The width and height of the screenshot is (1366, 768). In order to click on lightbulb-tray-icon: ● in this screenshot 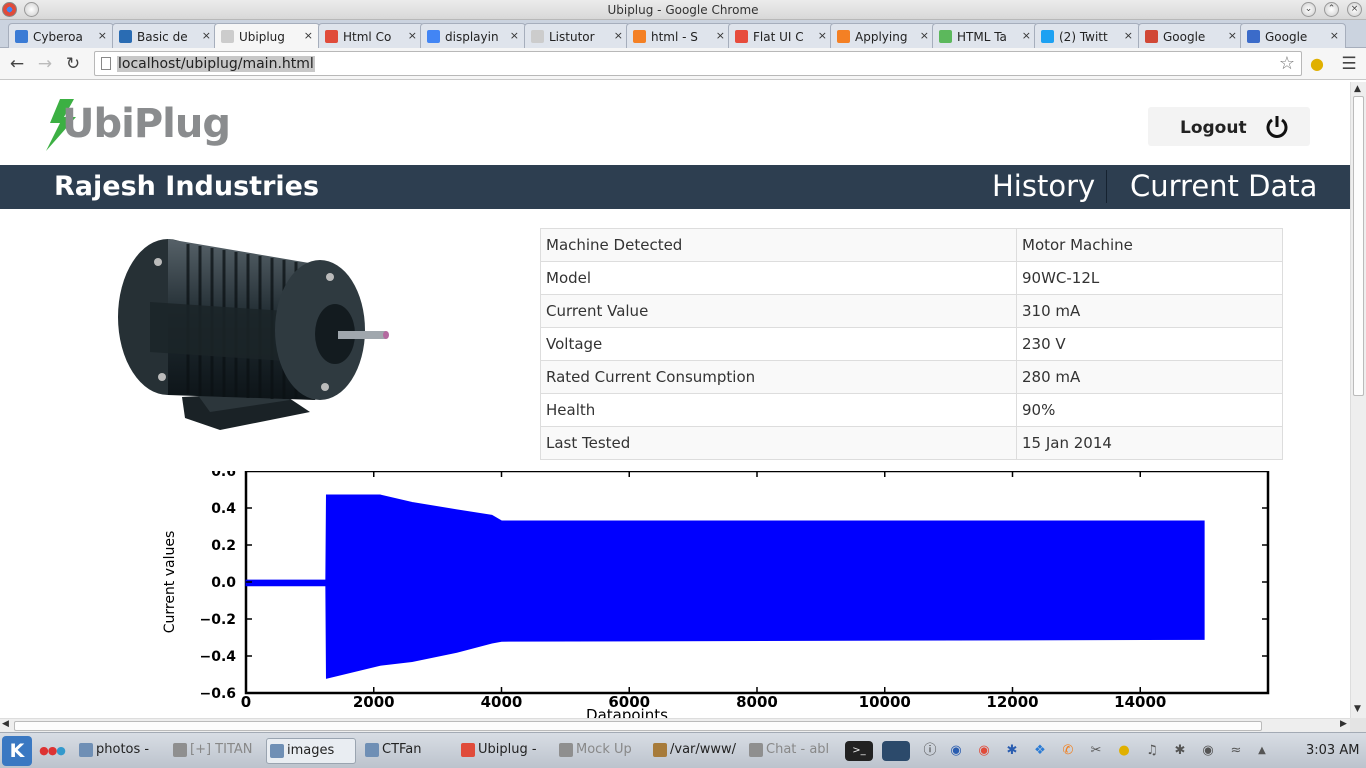, I will do `click(1124, 751)`.